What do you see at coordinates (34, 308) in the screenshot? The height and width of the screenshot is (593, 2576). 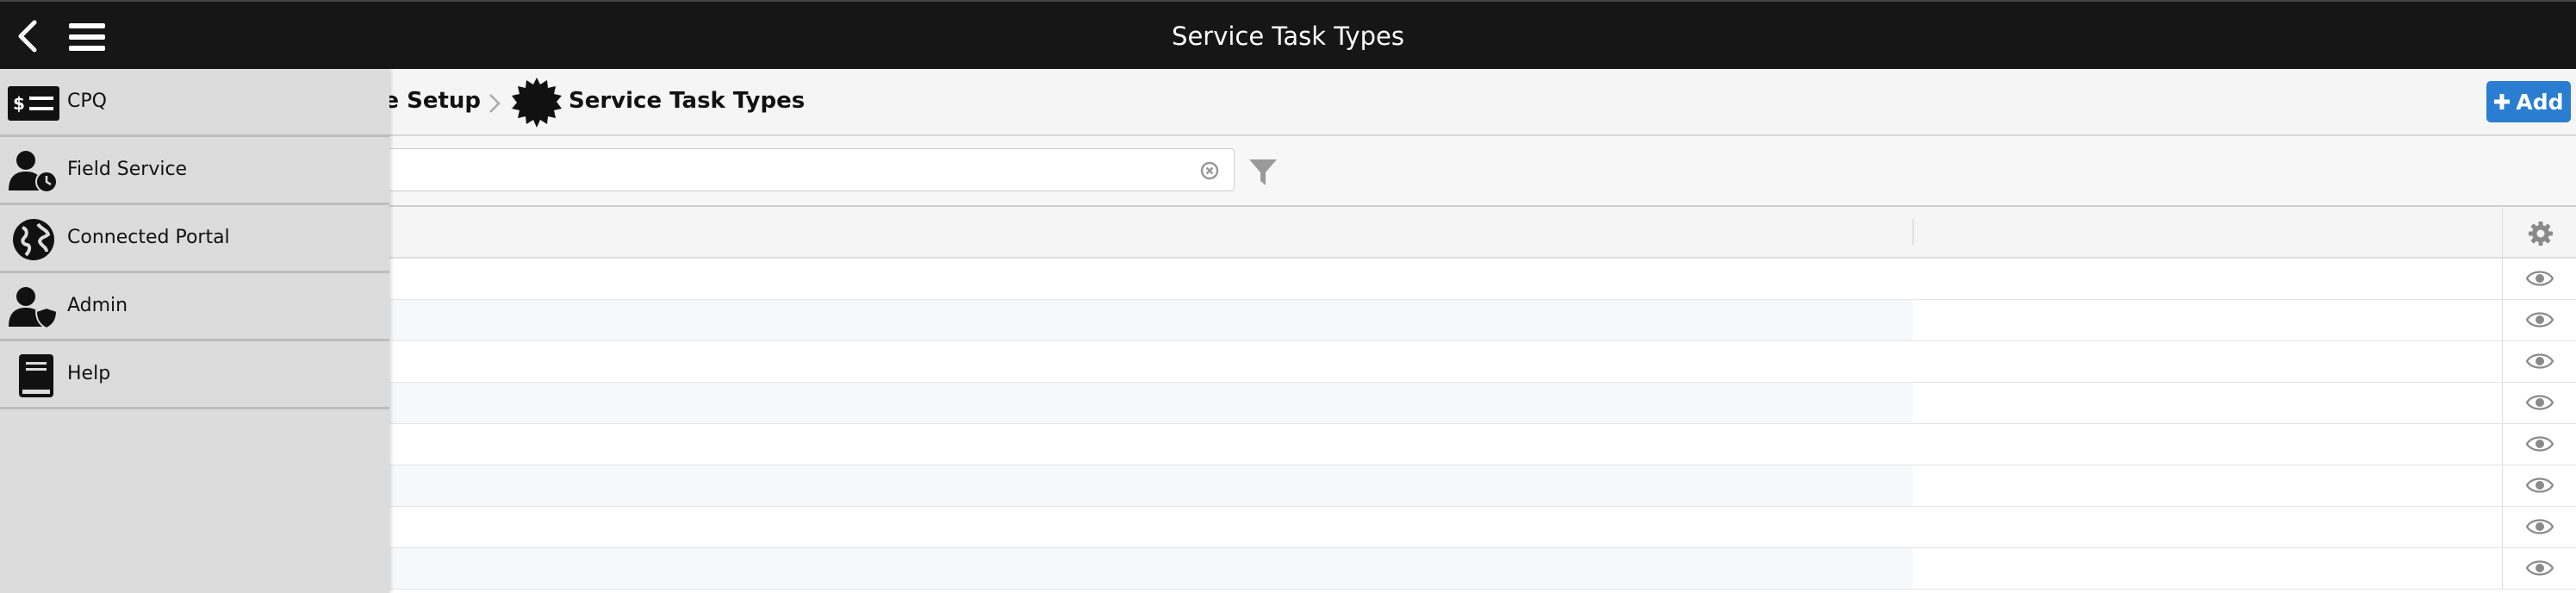 I see `admin-user-shield-icon` at bounding box center [34, 308].